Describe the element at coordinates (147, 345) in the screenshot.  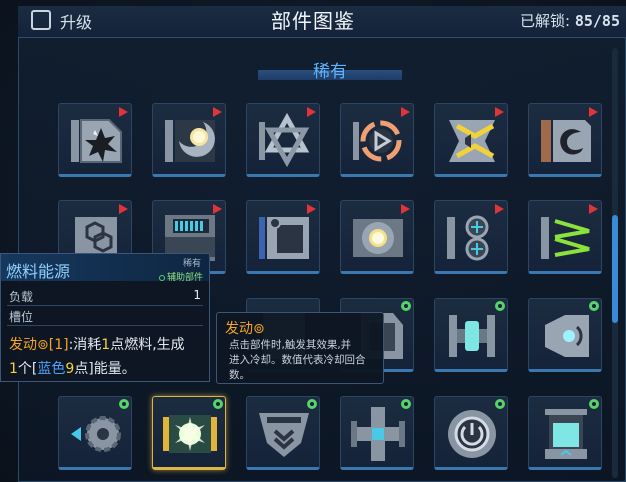
I see `effect-text: 点燃料,生成` at that location.